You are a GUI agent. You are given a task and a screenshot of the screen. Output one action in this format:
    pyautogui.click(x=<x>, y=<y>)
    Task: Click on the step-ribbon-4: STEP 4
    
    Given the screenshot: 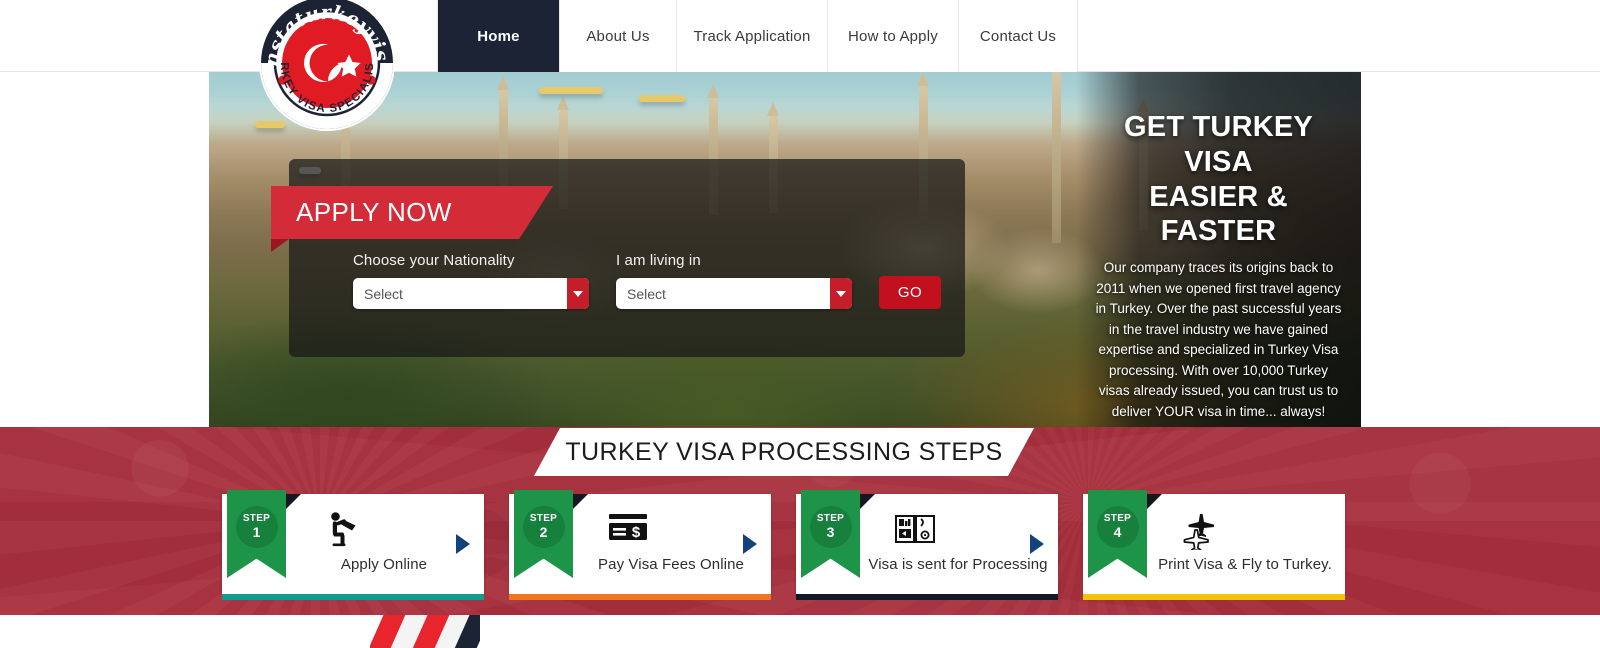 What is the action you would take?
    pyautogui.click(x=1117, y=534)
    